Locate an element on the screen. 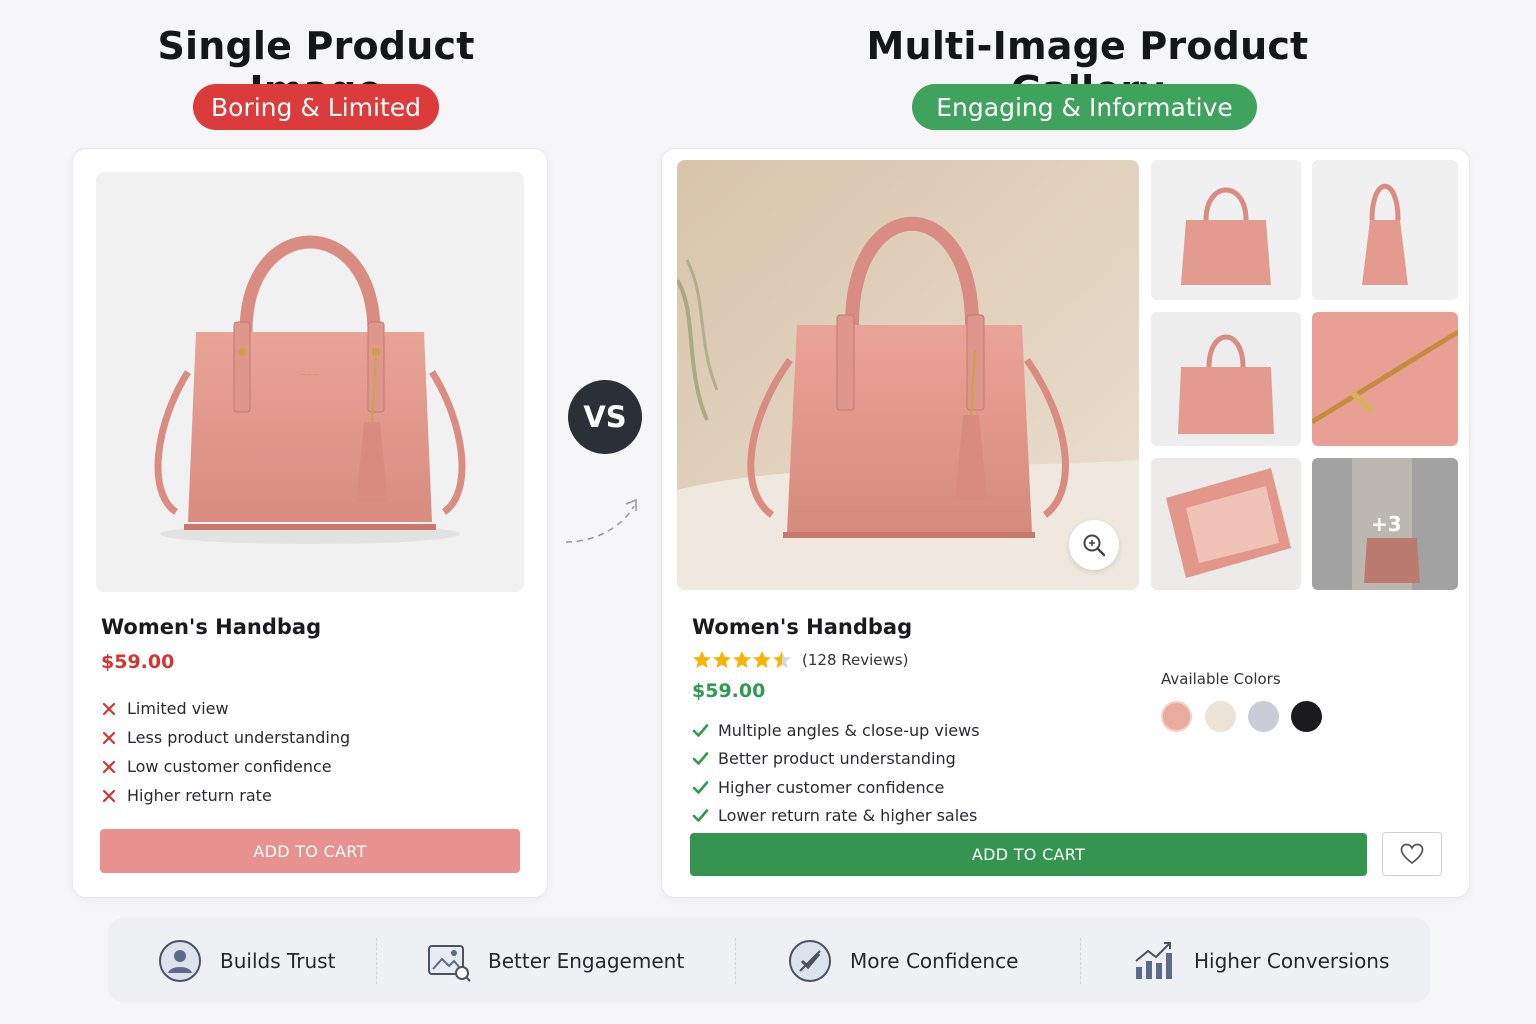 The image size is (1536, 1024). benefit-more-confidence: More Confidence is located at coordinates (902, 961).